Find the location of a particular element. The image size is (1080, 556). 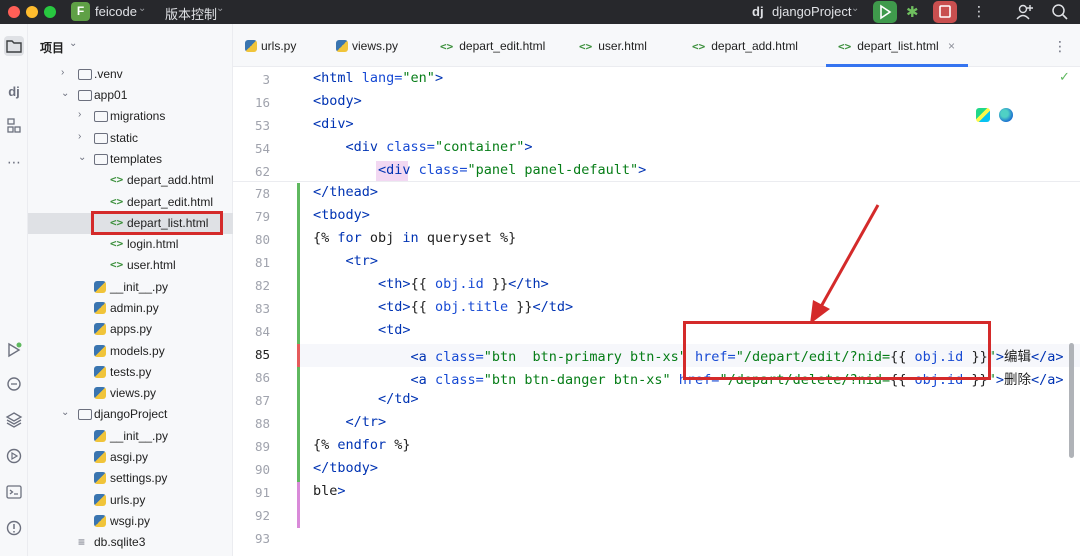

python-console-icon is located at coordinates (14, 384).